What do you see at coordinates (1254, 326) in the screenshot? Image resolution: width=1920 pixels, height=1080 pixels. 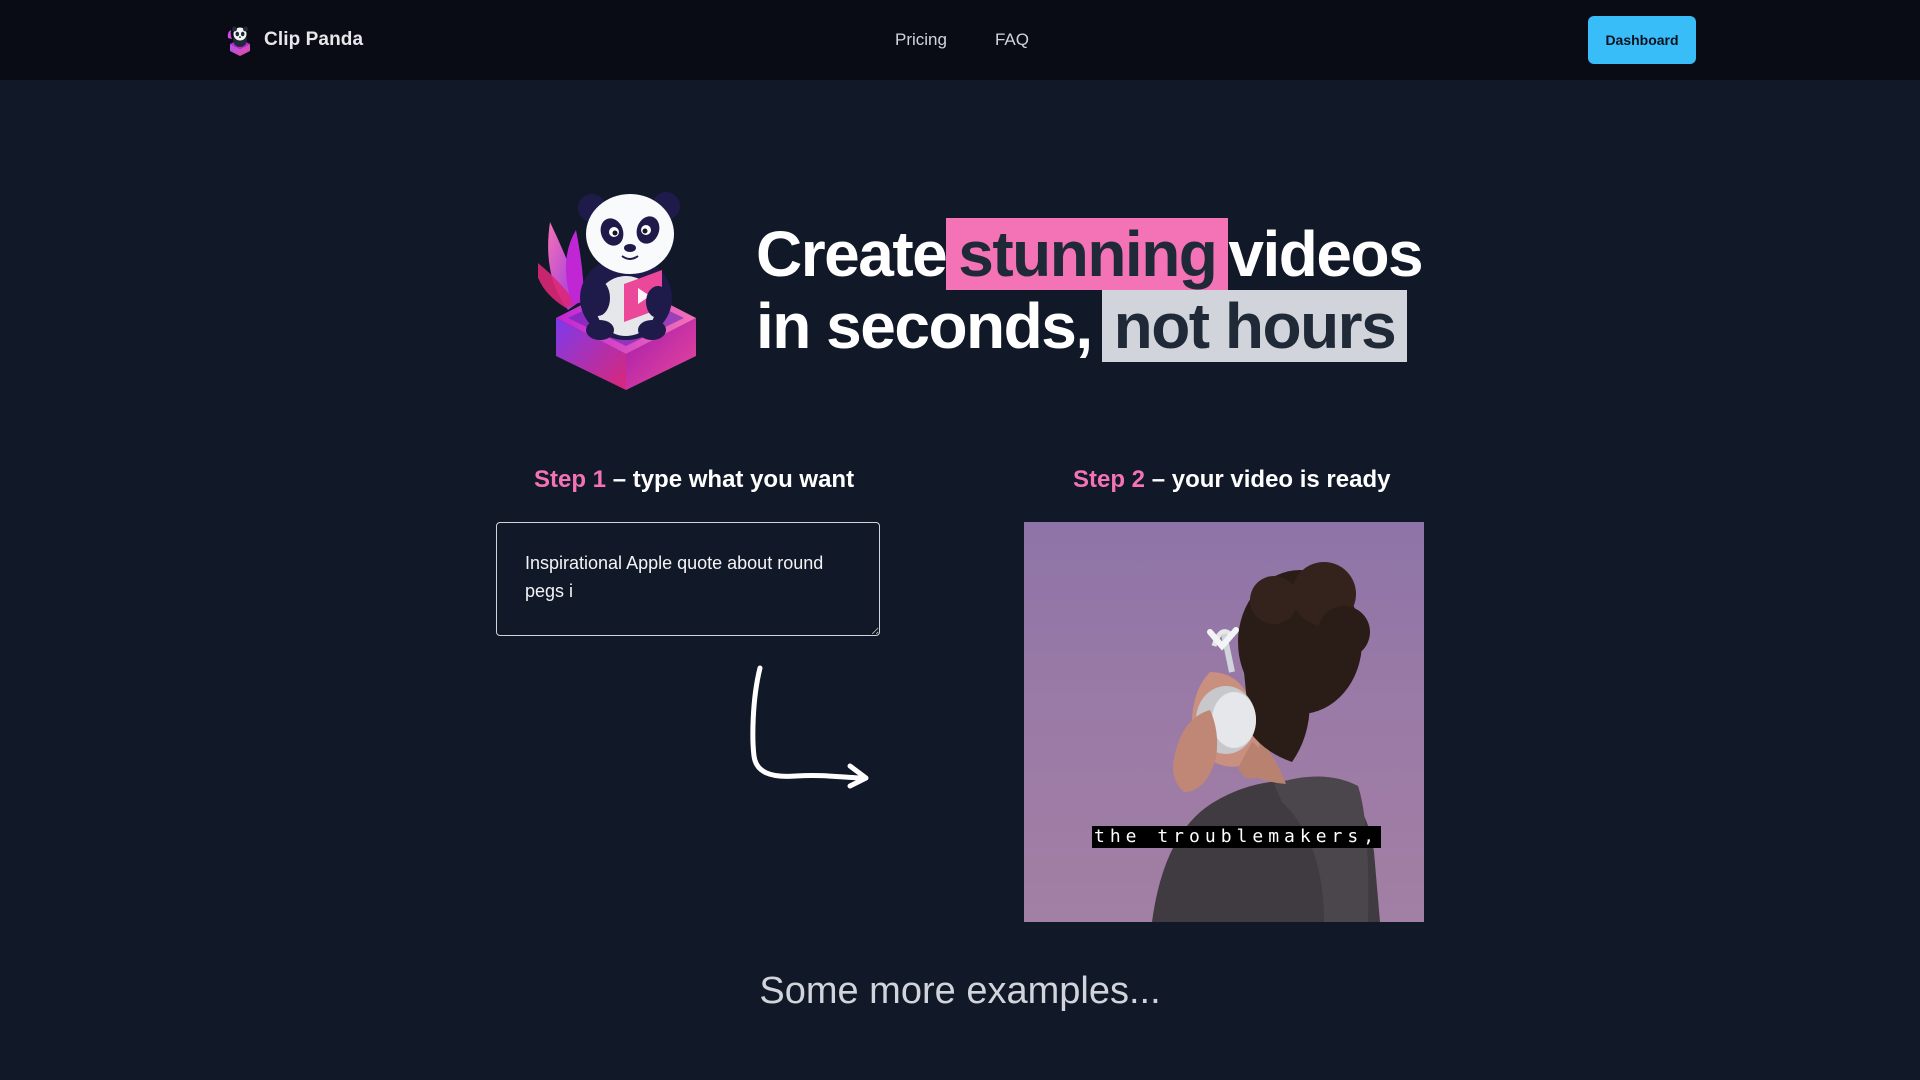 I see `hero-highlight-not-hours: not hours` at bounding box center [1254, 326].